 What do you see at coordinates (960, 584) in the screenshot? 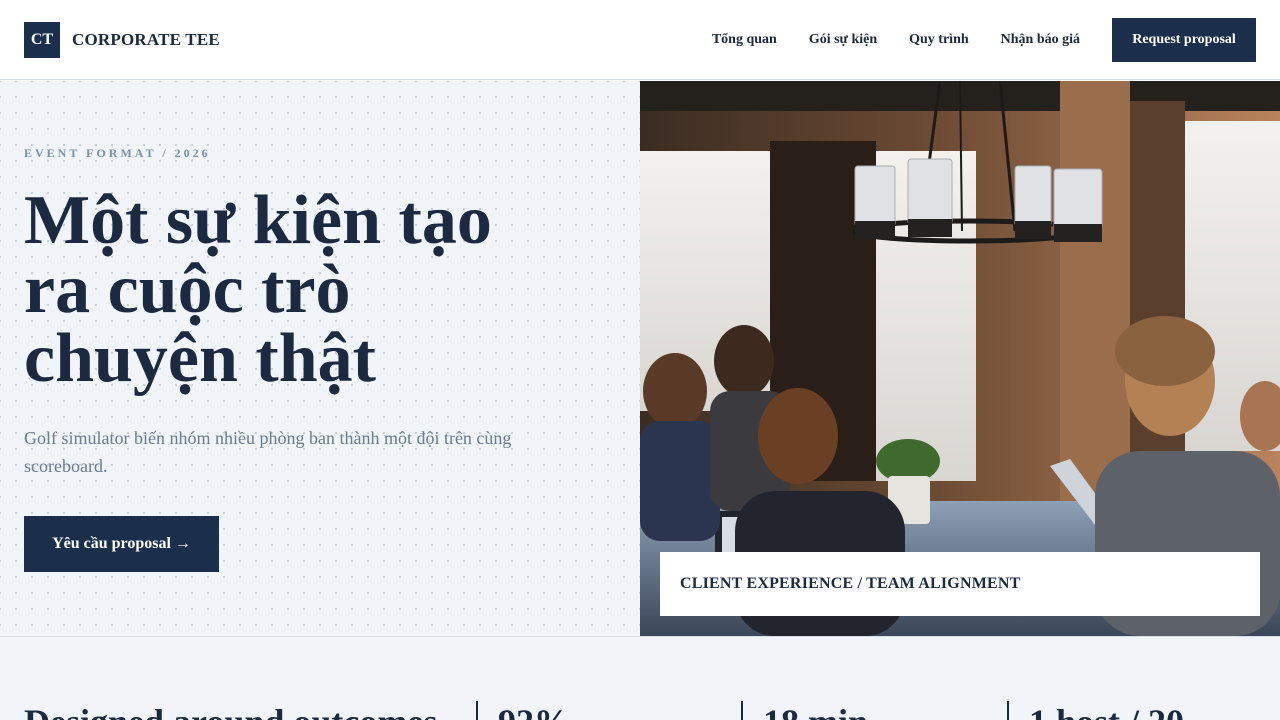
I see `photo-caption-card: CLIENT EXPERIENCE / TEAM ALIGNMENT` at bounding box center [960, 584].